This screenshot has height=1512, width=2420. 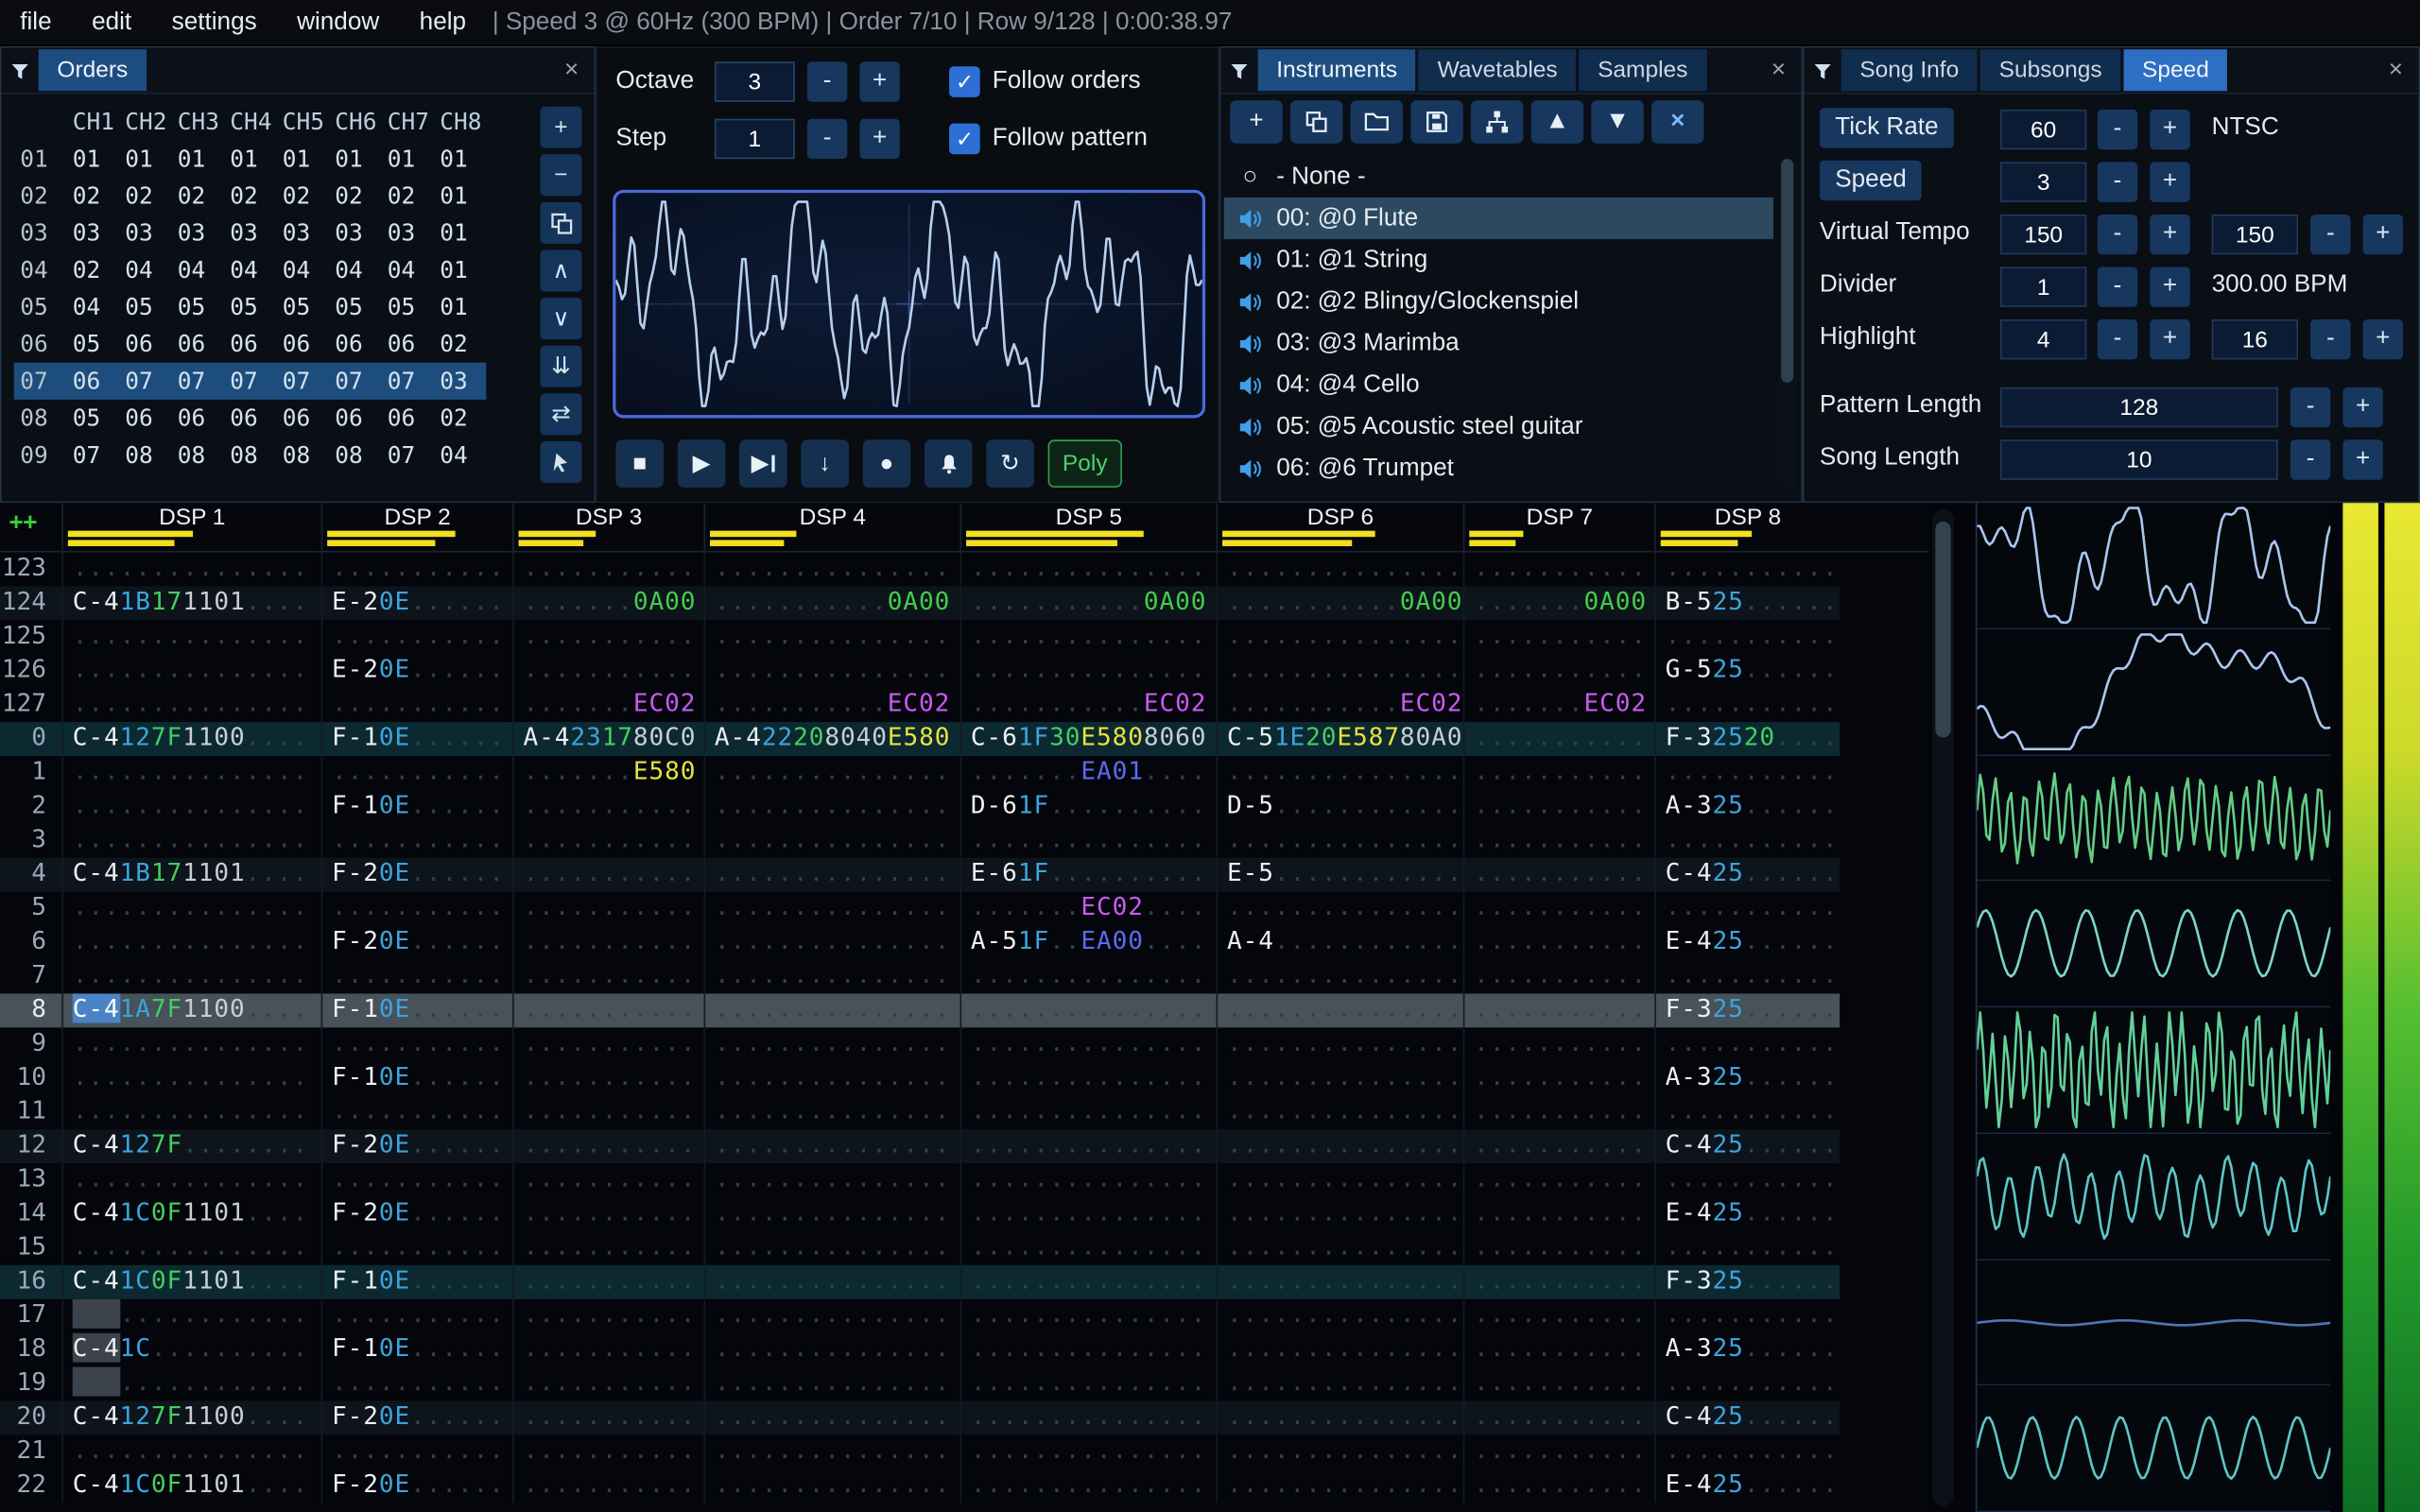 I want to click on order-remove-button: −, so click(x=561, y=175).